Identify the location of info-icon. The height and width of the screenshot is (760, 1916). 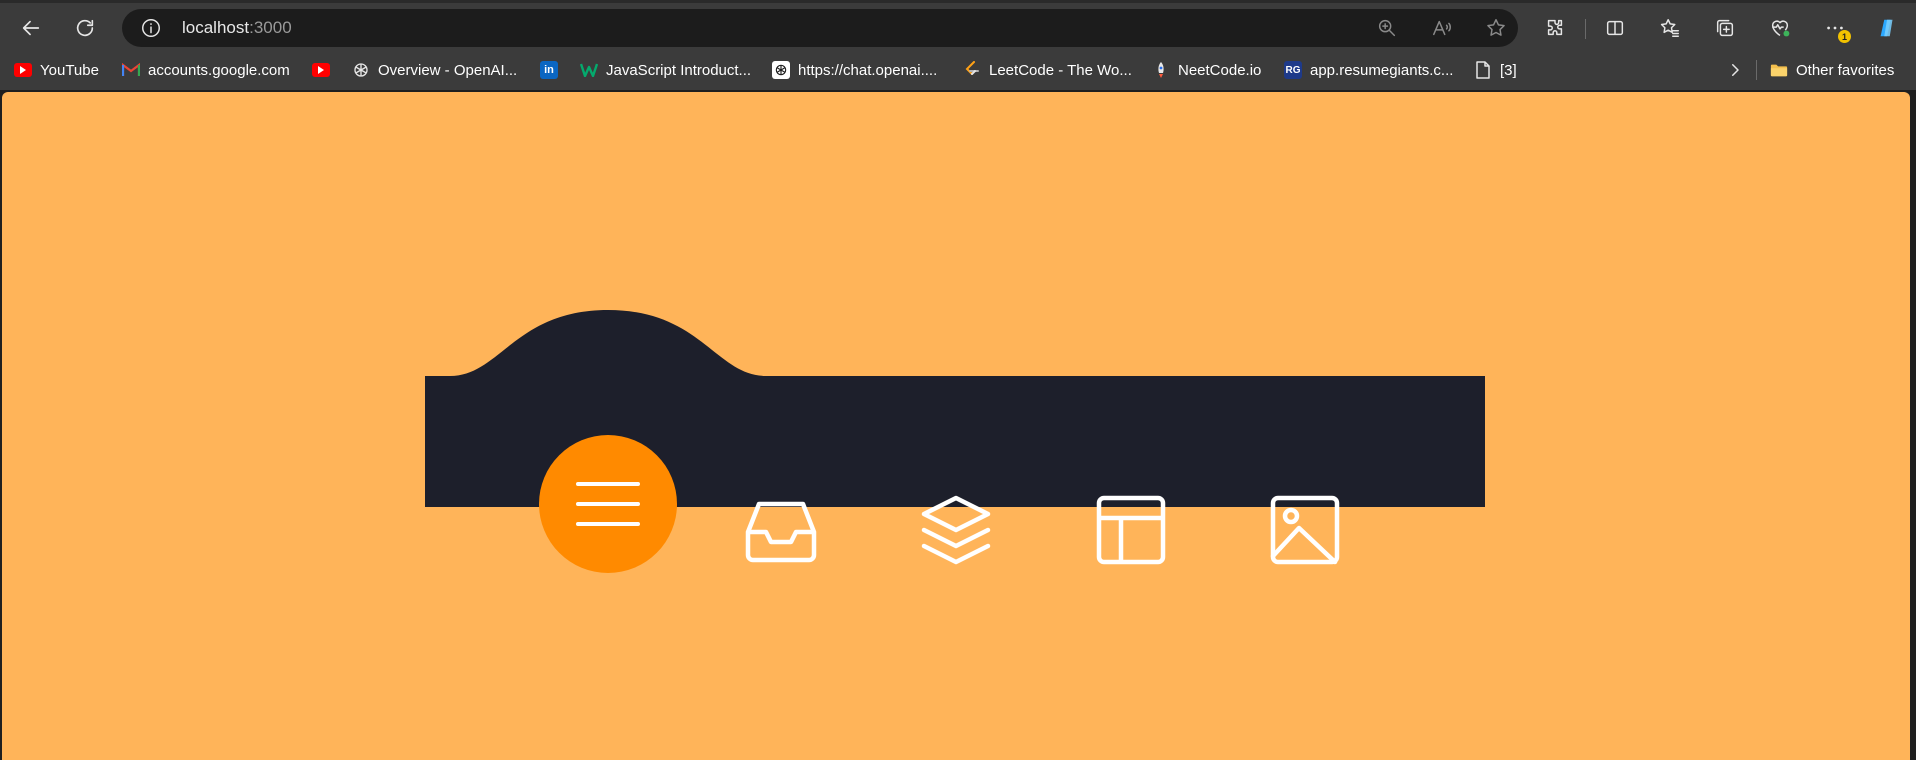
(151, 28).